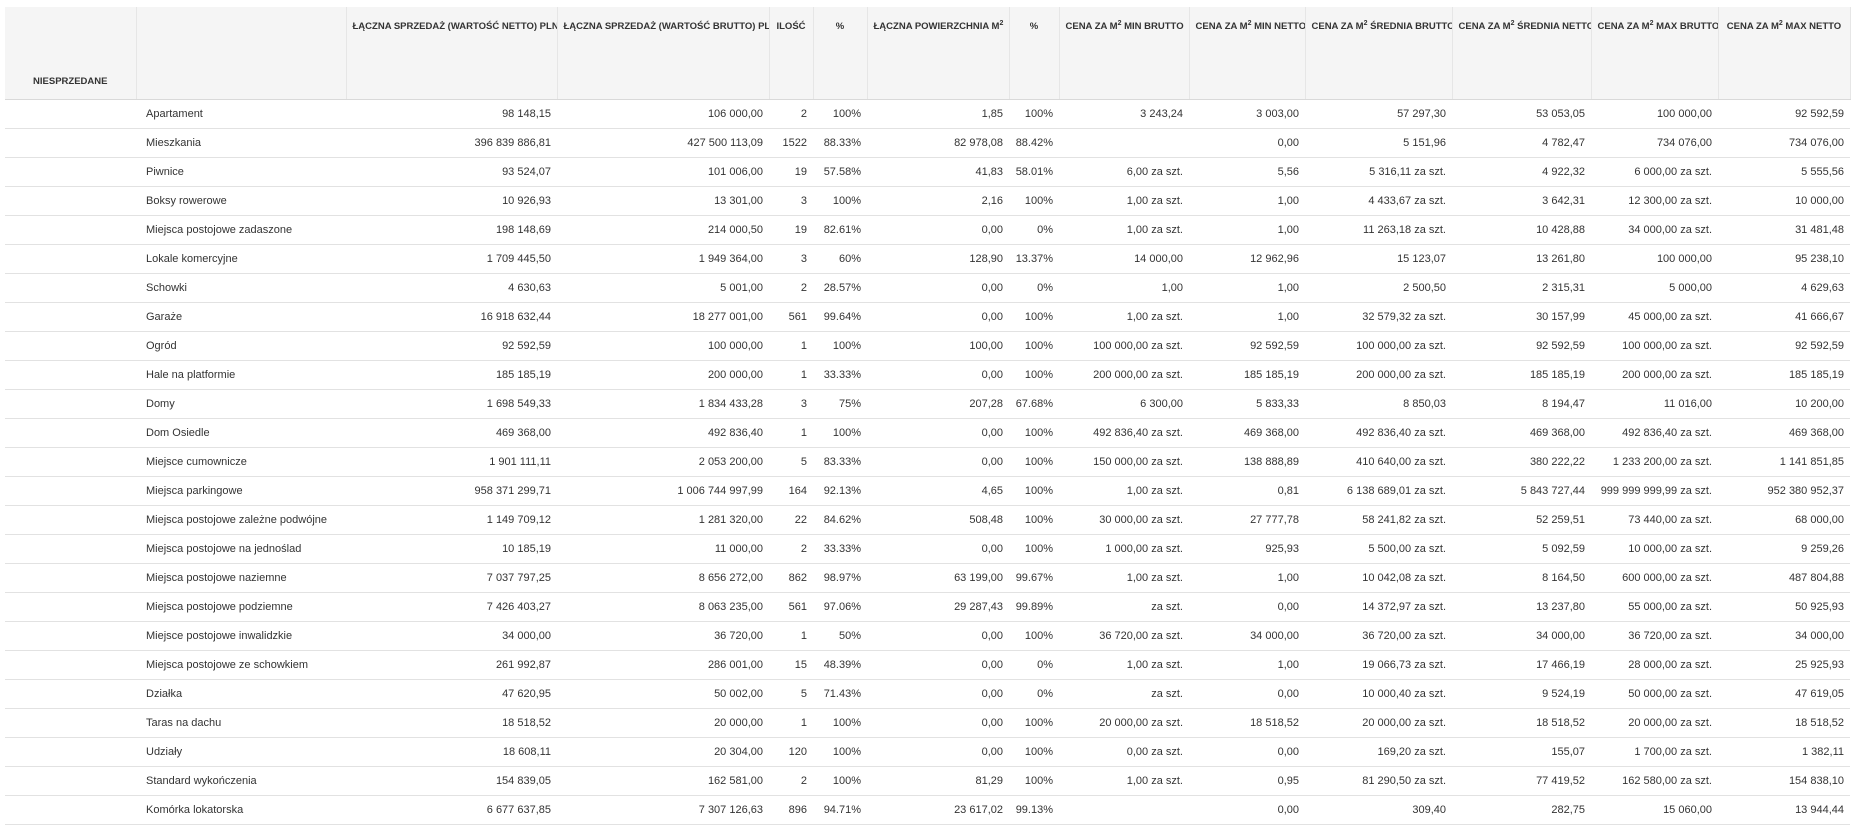 The width and height of the screenshot is (1857, 825). What do you see at coordinates (791, 26) in the screenshot?
I see `column-header-label: ILOŚĆ` at bounding box center [791, 26].